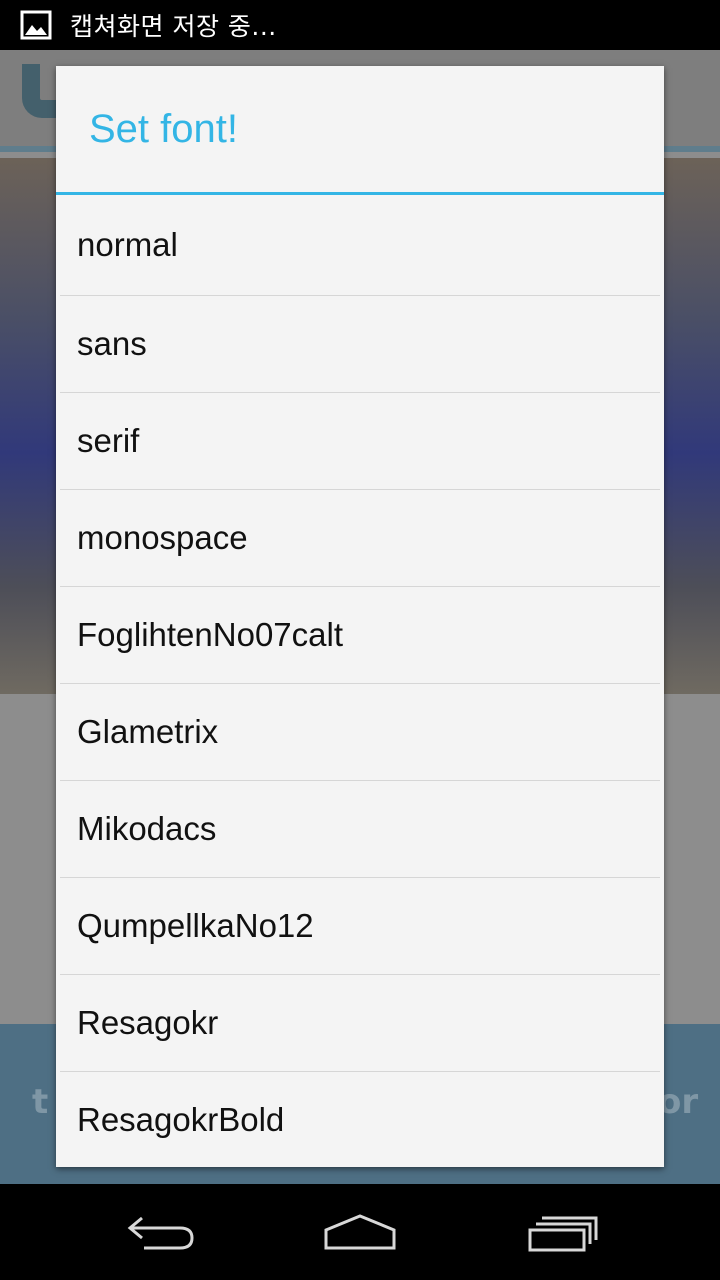 The image size is (720, 1280). What do you see at coordinates (360, 1119) in the screenshot?
I see `font-option-resagokr-bold: ResagokrBold` at bounding box center [360, 1119].